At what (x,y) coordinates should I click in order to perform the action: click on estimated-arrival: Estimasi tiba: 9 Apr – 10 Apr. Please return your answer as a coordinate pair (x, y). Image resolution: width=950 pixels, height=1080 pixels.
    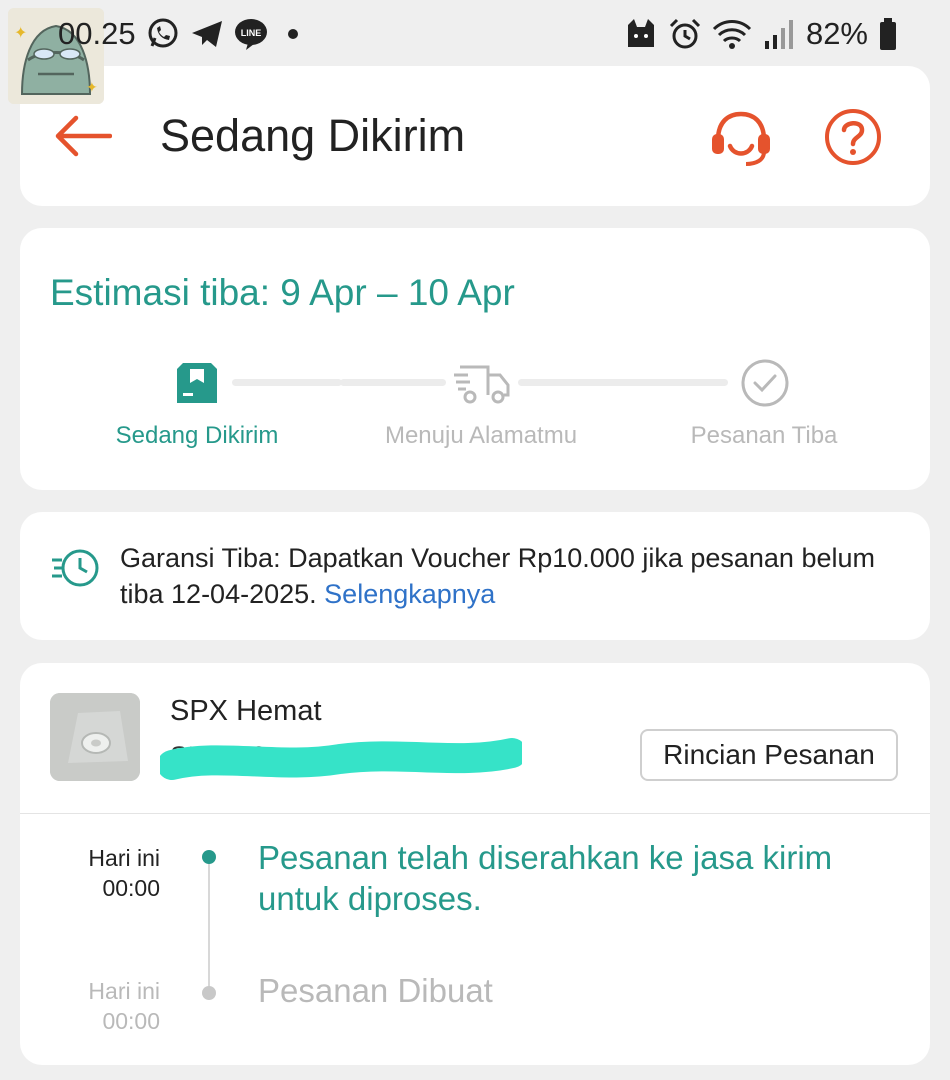
    Looking at the image, I should click on (282, 292).